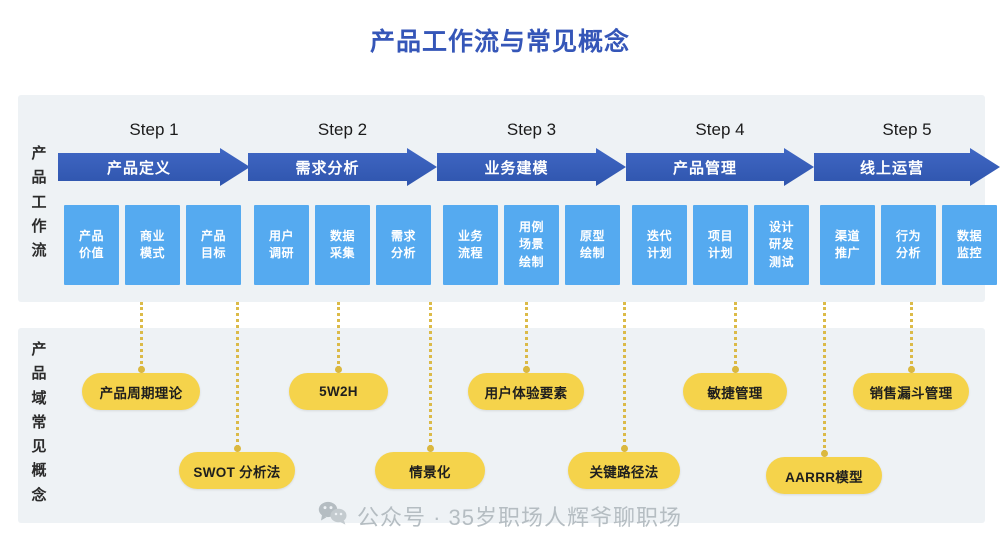 The image size is (1000, 548). I want to click on watermark: 公众号 · 35岁职场人辉爷聊职场, so click(500, 516).